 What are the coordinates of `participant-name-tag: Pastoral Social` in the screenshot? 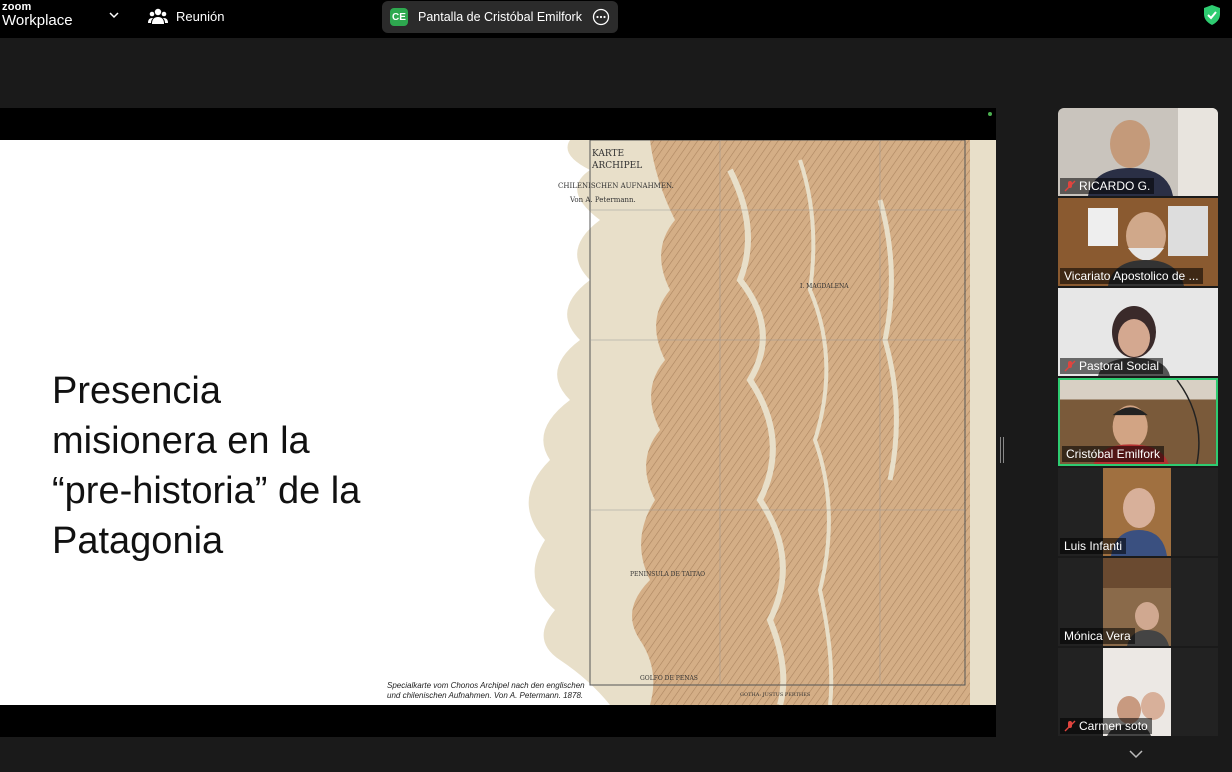 It's located at (1112, 366).